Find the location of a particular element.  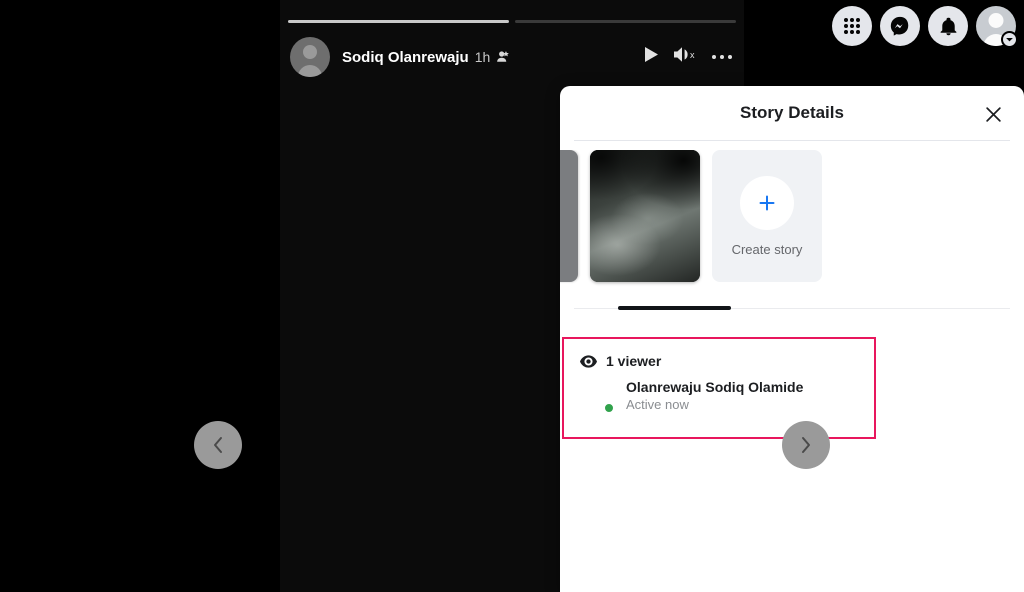

previous-story-button is located at coordinates (218, 445).